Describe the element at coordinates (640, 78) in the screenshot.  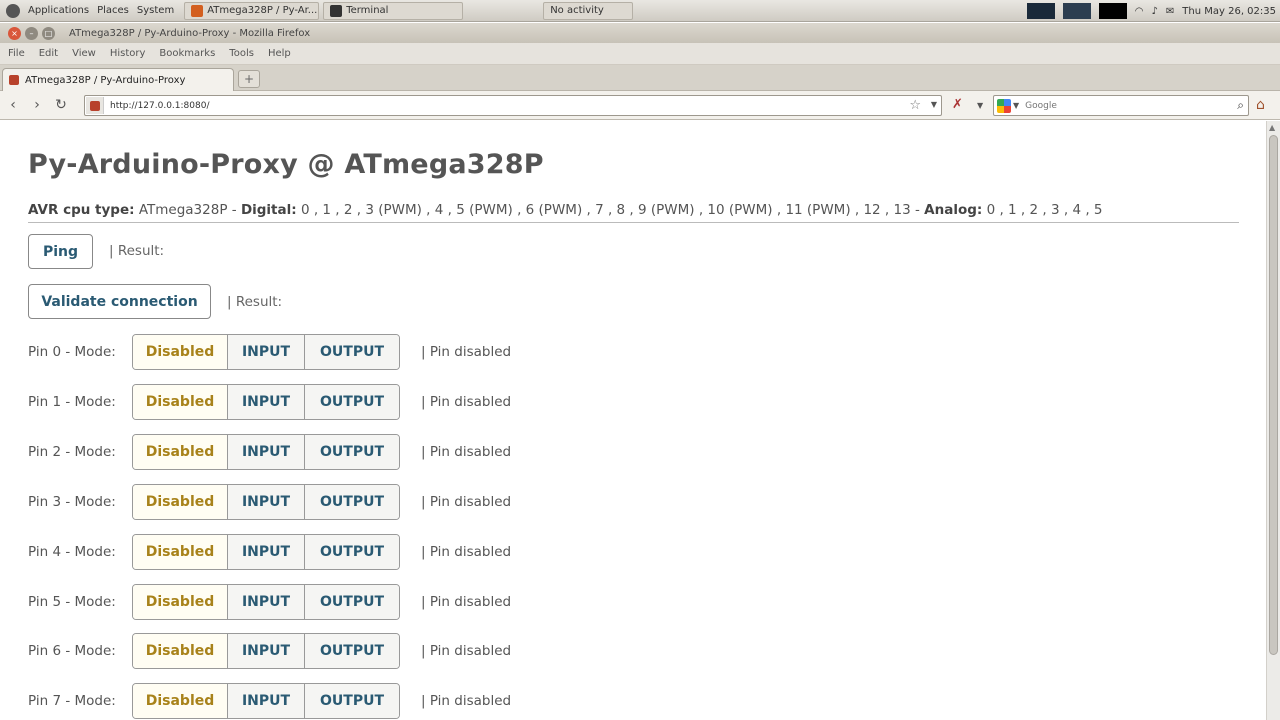
I see `tab-bar: ATmega328P / Py-Arduino-Proxy +` at that location.